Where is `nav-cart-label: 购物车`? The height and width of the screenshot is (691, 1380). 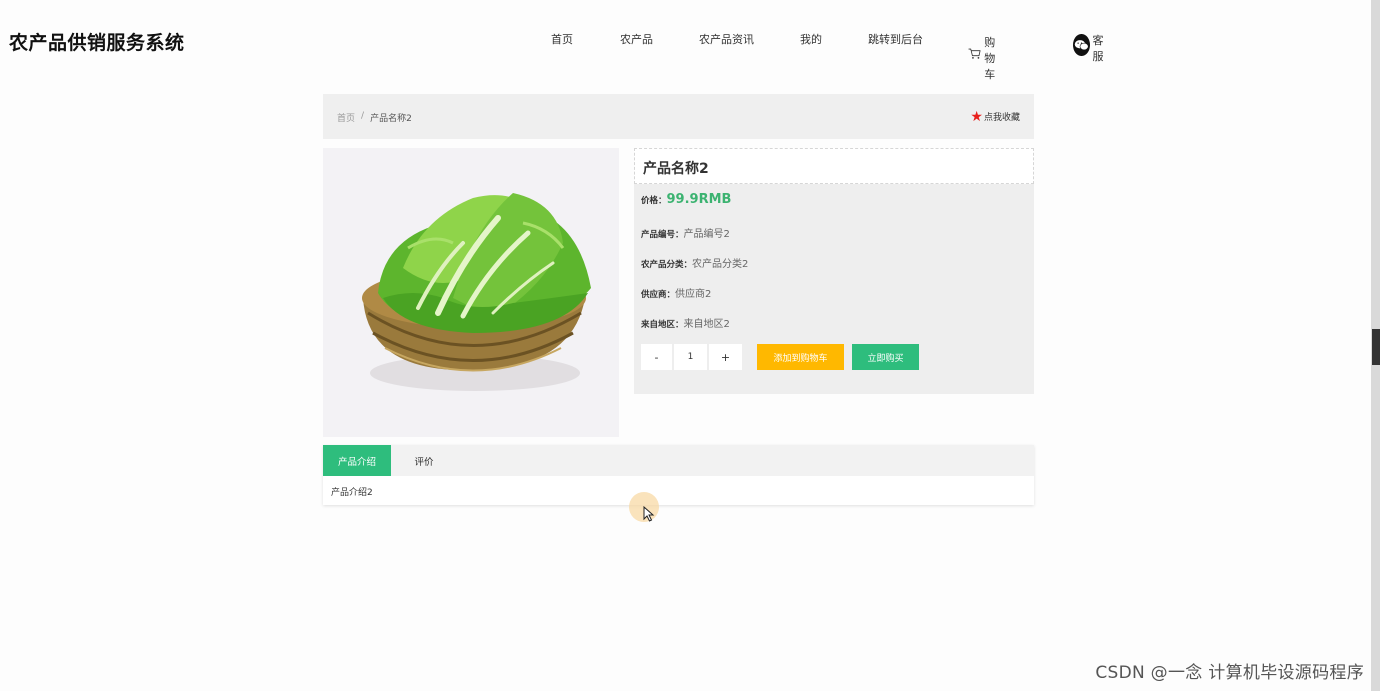
nav-cart-label: 购物车 is located at coordinates (990, 58).